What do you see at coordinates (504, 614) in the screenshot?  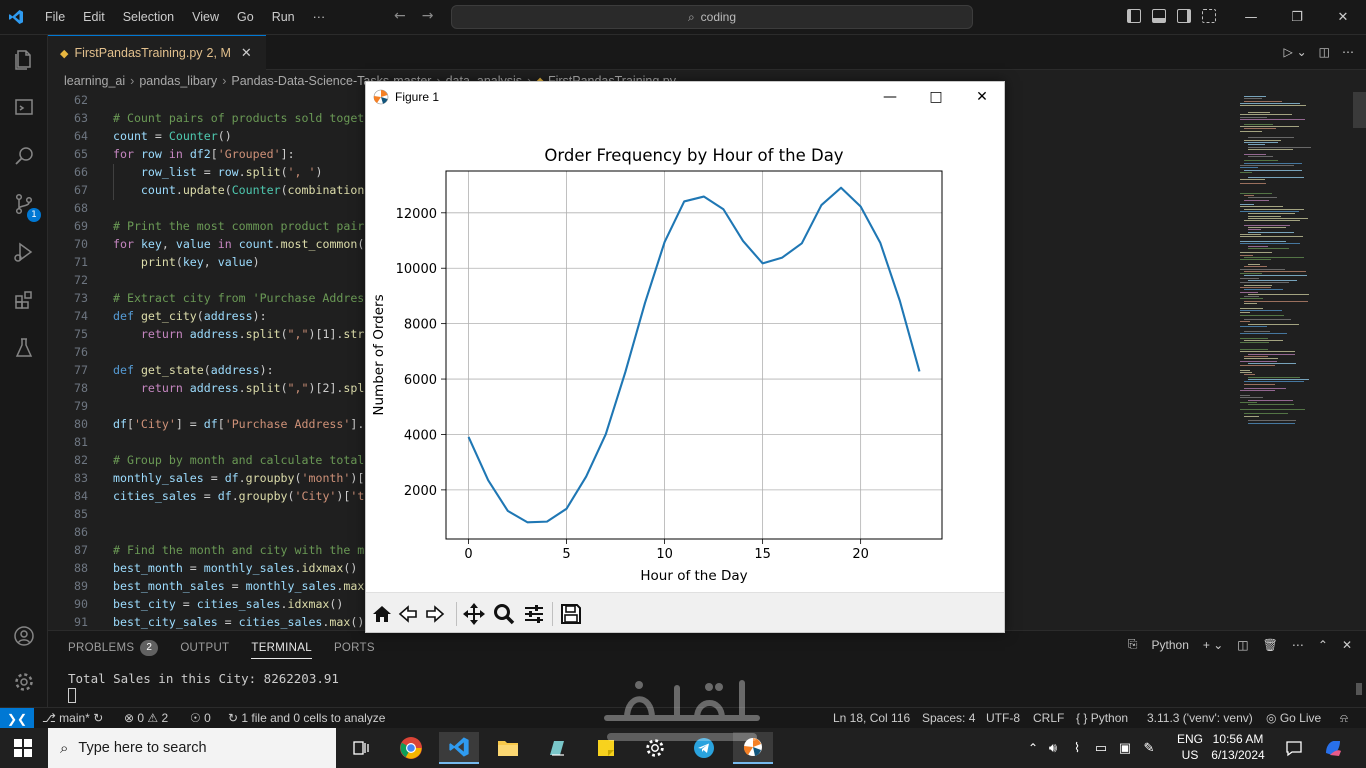 I see `zoom-magnifier-icon` at bounding box center [504, 614].